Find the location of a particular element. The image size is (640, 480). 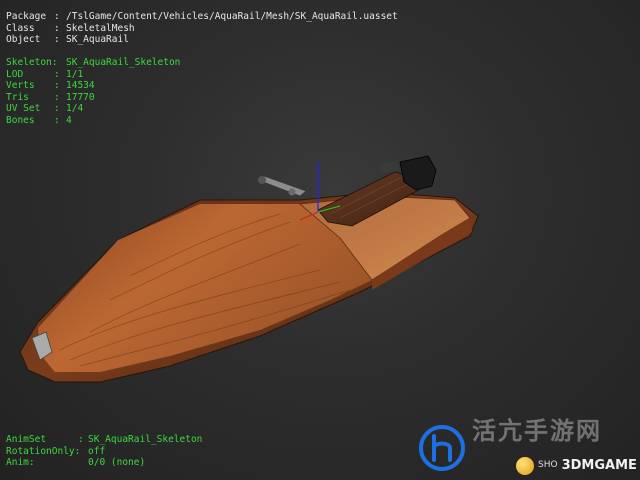

info-key: Package is located at coordinates (26, 16).